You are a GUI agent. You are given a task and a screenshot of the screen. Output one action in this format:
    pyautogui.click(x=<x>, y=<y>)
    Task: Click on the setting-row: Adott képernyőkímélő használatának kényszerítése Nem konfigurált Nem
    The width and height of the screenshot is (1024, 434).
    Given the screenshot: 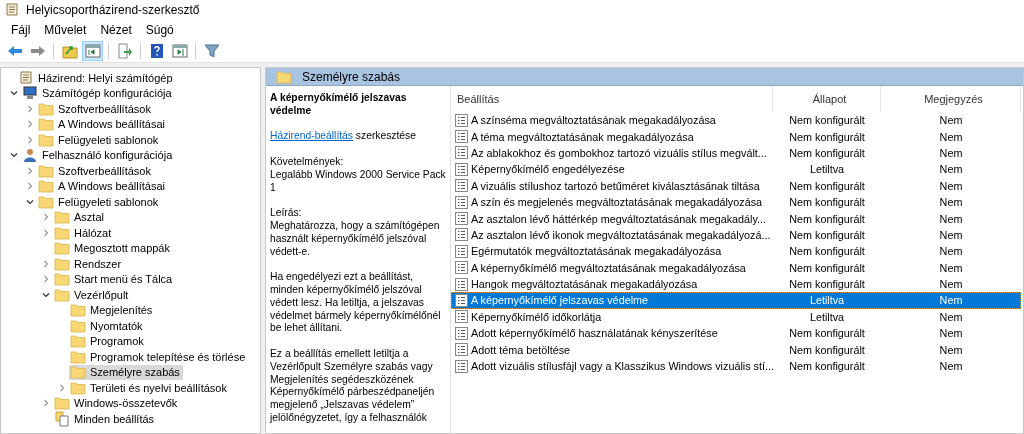 What is the action you would take?
    pyautogui.click(x=736, y=333)
    